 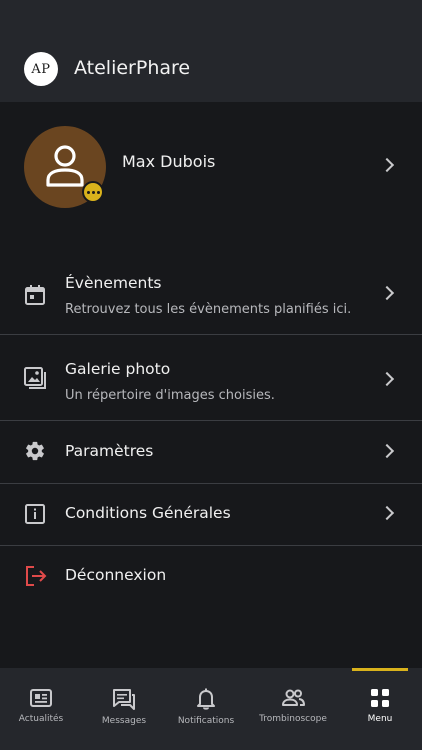 I want to click on nav-item-menu: Menu, so click(x=380, y=709).